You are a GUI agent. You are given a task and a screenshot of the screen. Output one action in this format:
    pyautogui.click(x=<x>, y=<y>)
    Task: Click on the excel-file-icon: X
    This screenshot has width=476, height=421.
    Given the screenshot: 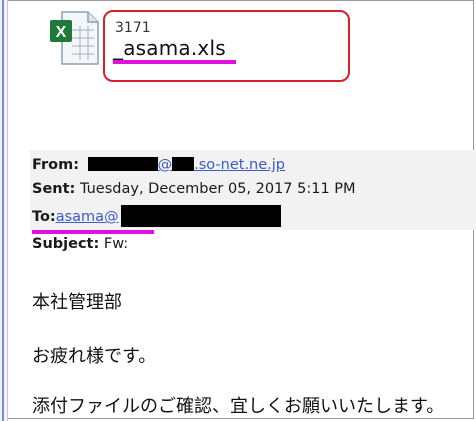 What is the action you would take?
    pyautogui.click(x=75, y=38)
    